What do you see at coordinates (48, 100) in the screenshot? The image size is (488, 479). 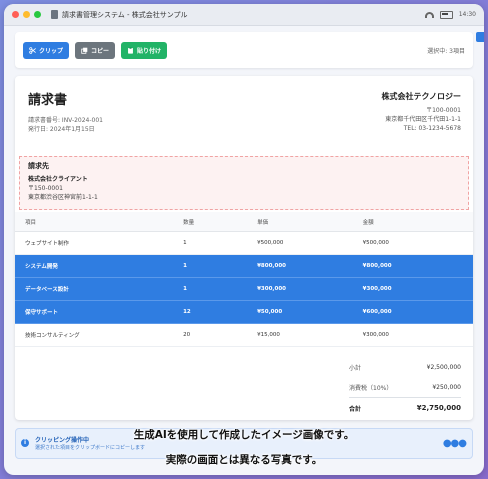 I see `invoice-title: 請求書` at bounding box center [48, 100].